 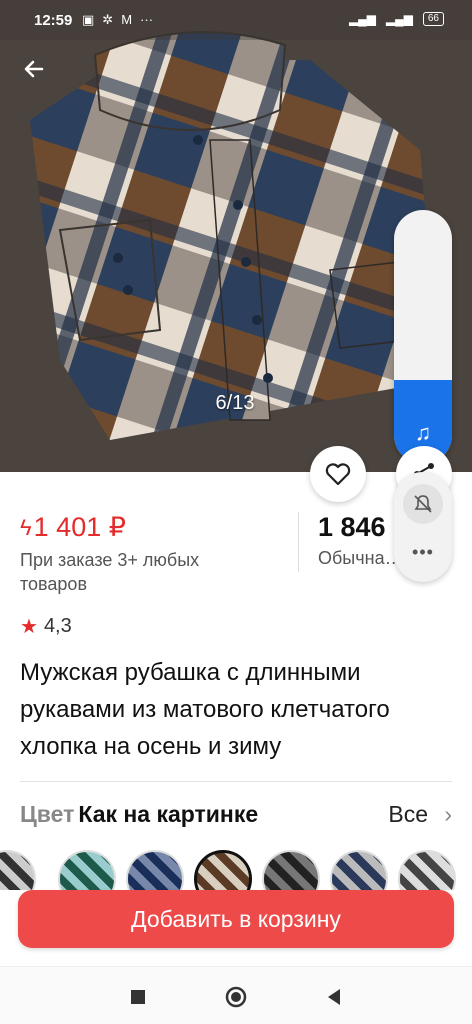 What do you see at coordinates (168, 814) in the screenshot?
I see `color-value: Как на картинке` at bounding box center [168, 814].